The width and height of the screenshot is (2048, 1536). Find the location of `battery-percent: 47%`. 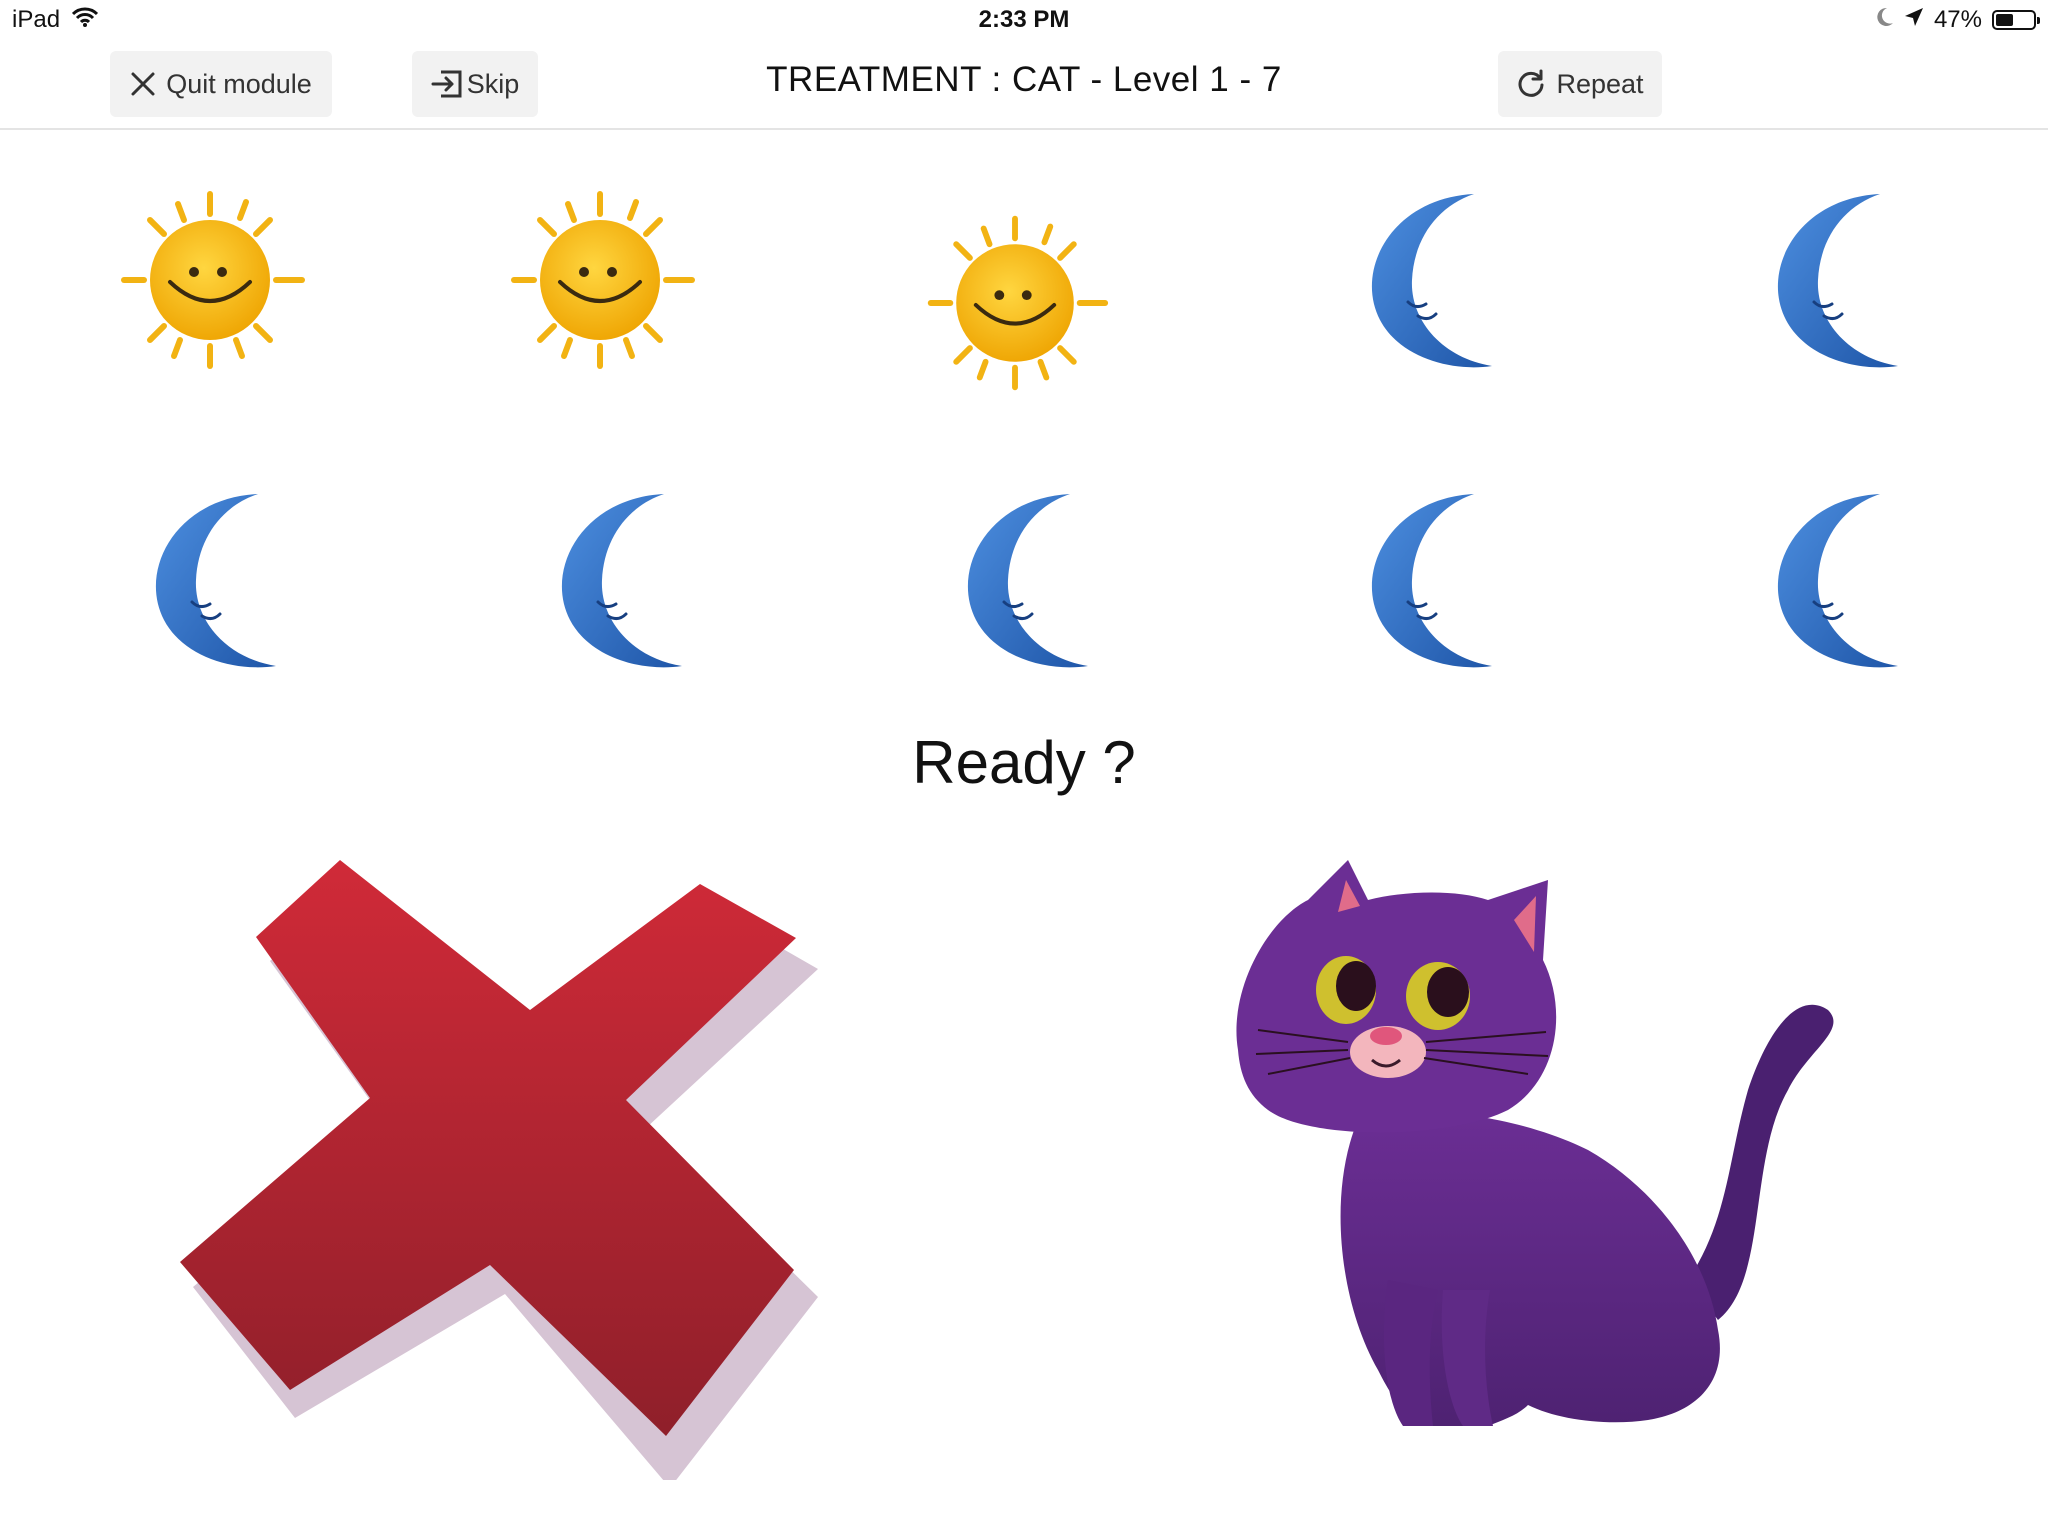

battery-percent: 47% is located at coordinates (1957, 19).